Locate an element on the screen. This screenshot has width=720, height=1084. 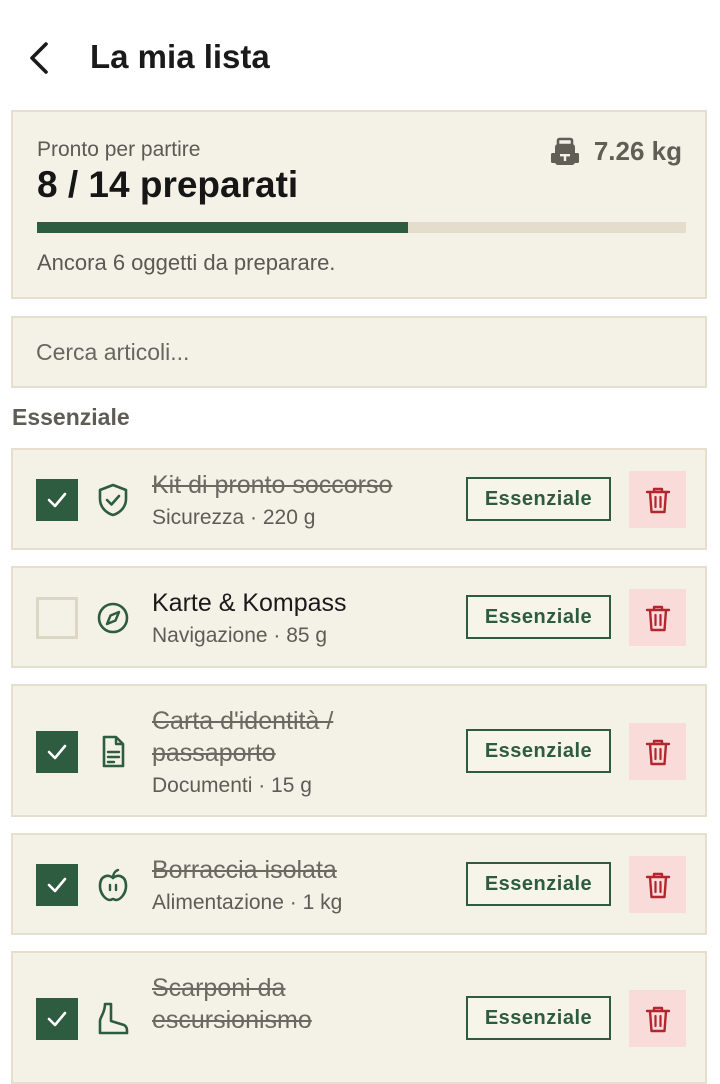
item-name: Carta d'identità / passaporto is located at coordinates (243, 737).